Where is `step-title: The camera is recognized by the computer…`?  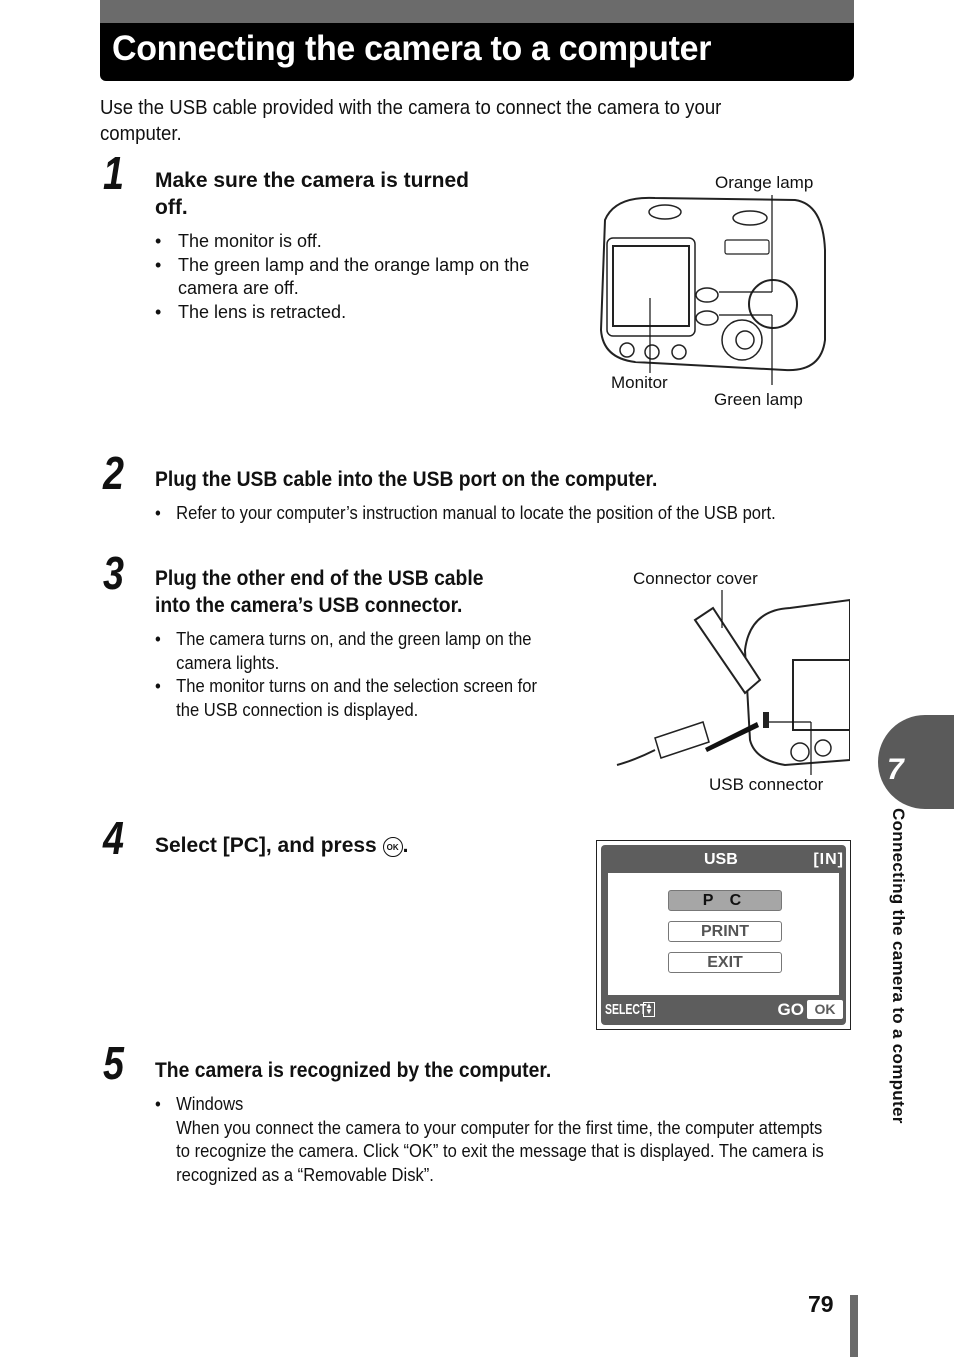 step-title: The camera is recognized by the computer… is located at coordinates (353, 1070).